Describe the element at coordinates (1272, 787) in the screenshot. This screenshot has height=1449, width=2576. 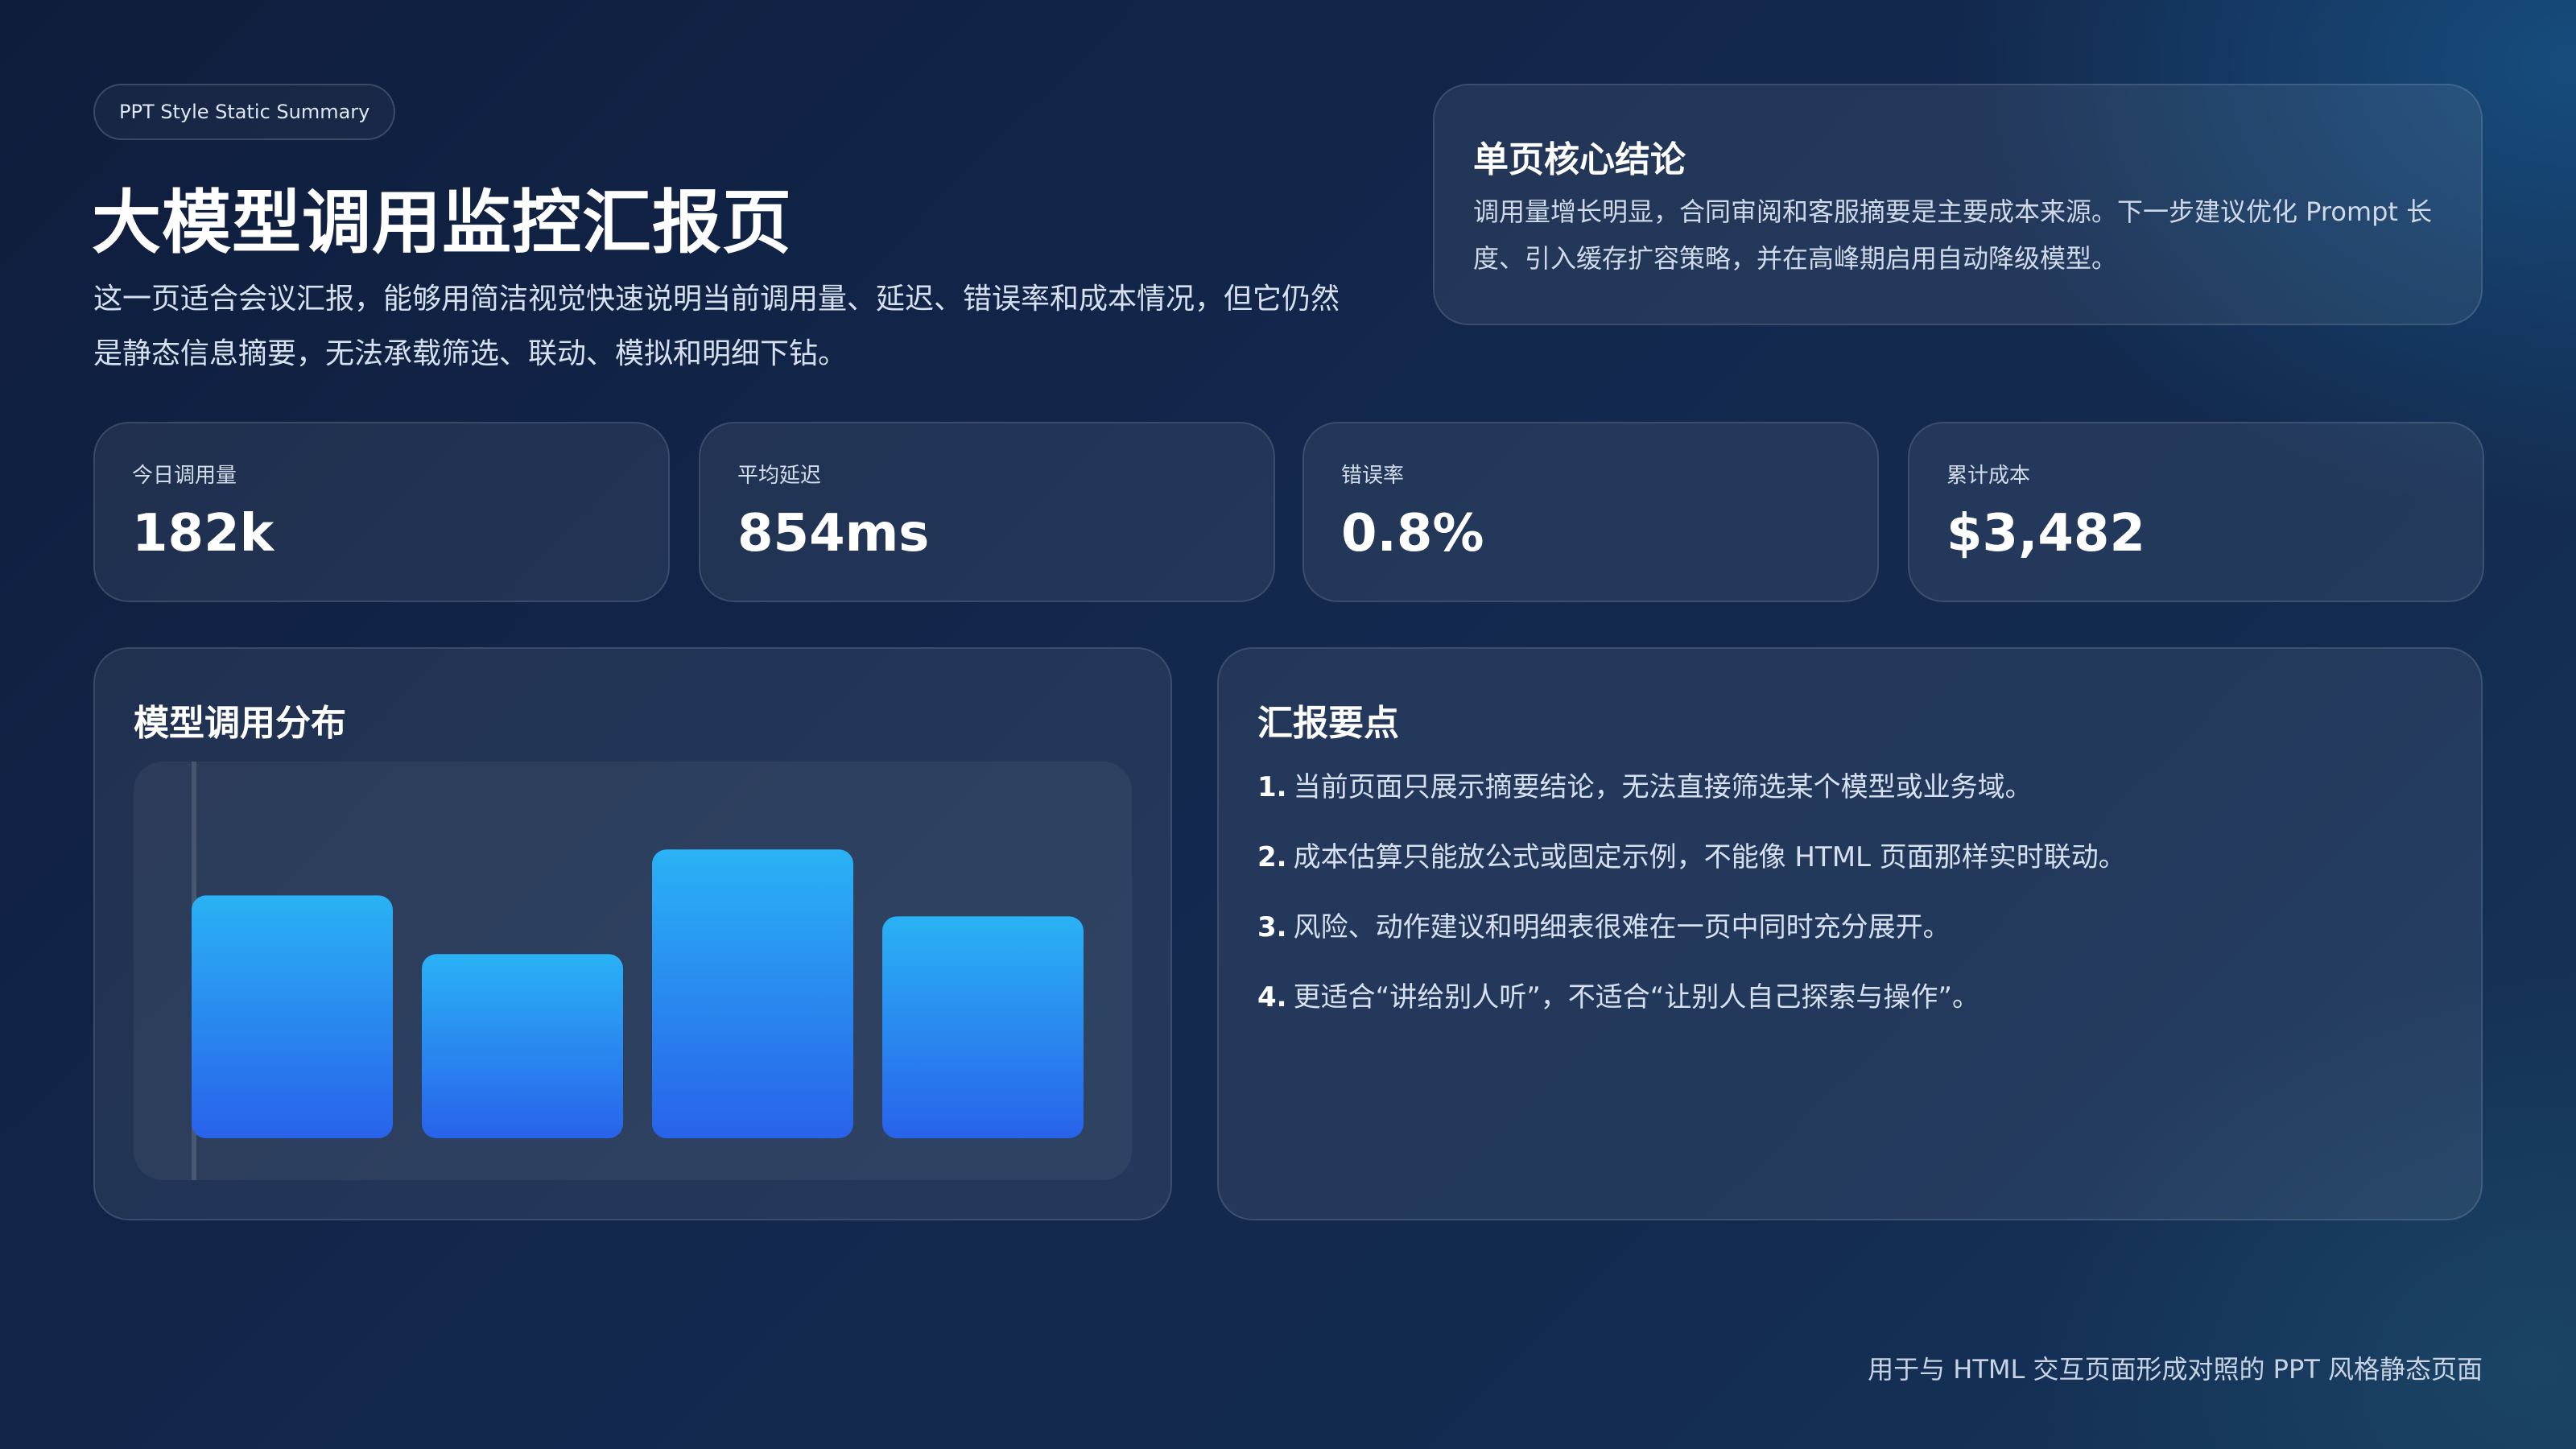
I see `list-item-number: 1.` at that location.